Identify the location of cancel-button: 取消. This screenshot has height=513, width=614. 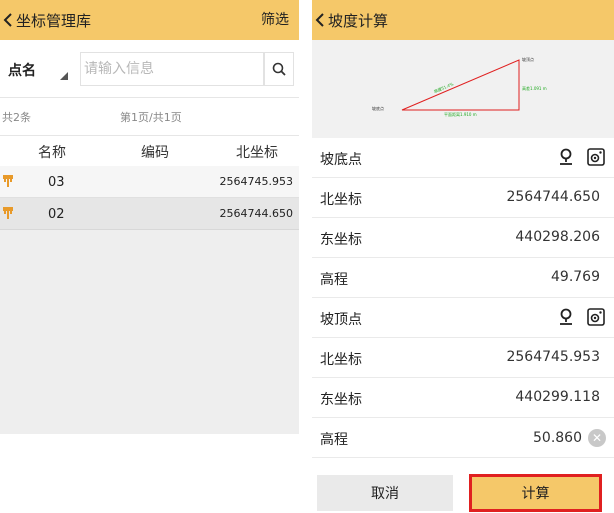
(385, 493).